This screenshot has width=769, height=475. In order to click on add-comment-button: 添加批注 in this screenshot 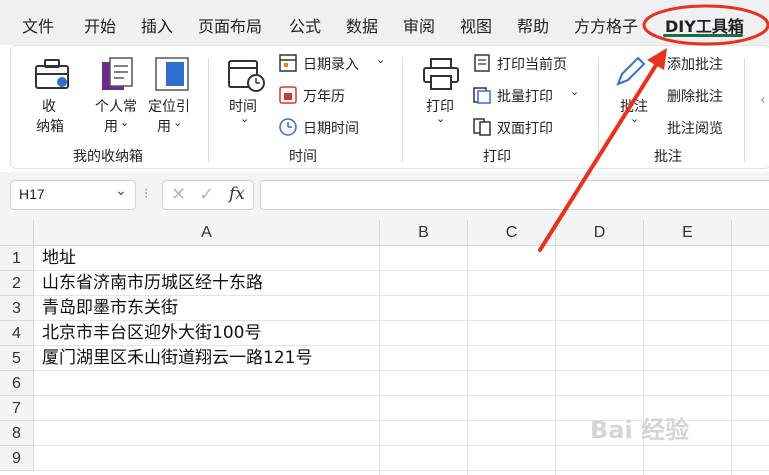, I will do `click(695, 64)`.